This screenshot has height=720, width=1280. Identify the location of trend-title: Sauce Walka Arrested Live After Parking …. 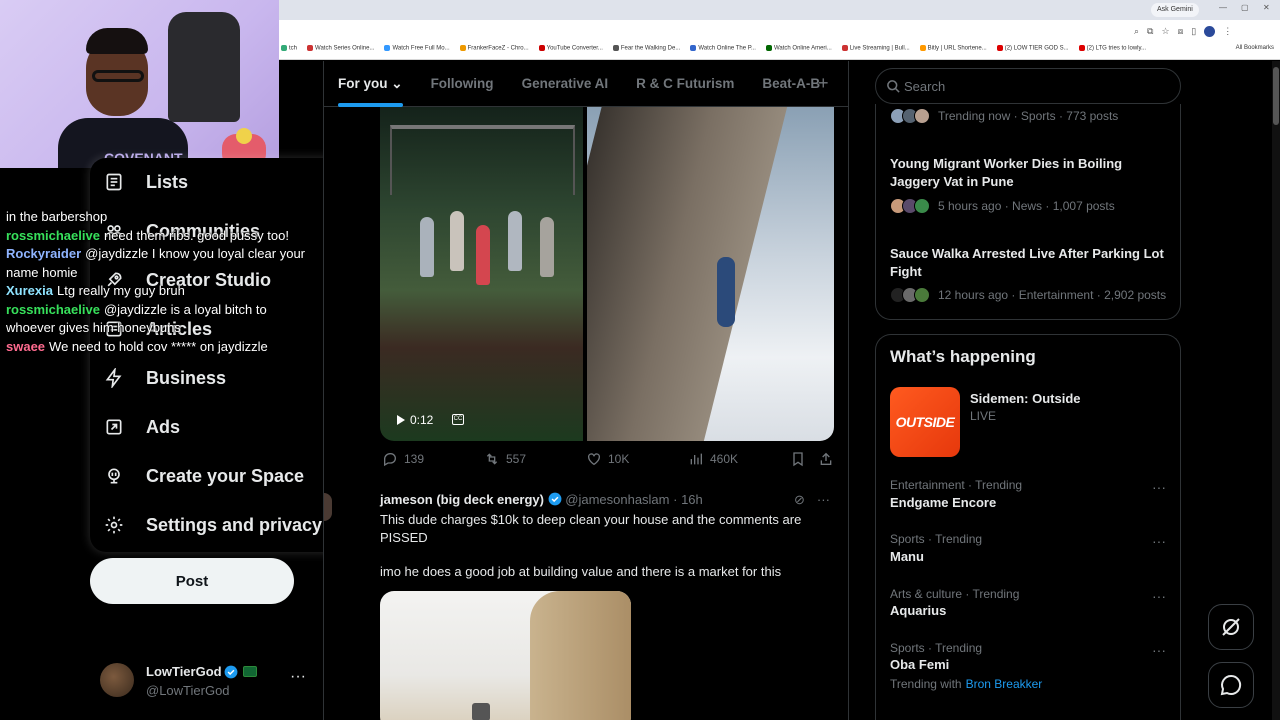
(1032, 262).